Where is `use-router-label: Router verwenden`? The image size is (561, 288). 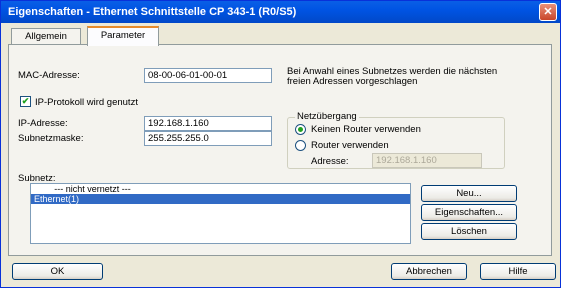 use-router-label: Router verwenden is located at coordinates (350, 145).